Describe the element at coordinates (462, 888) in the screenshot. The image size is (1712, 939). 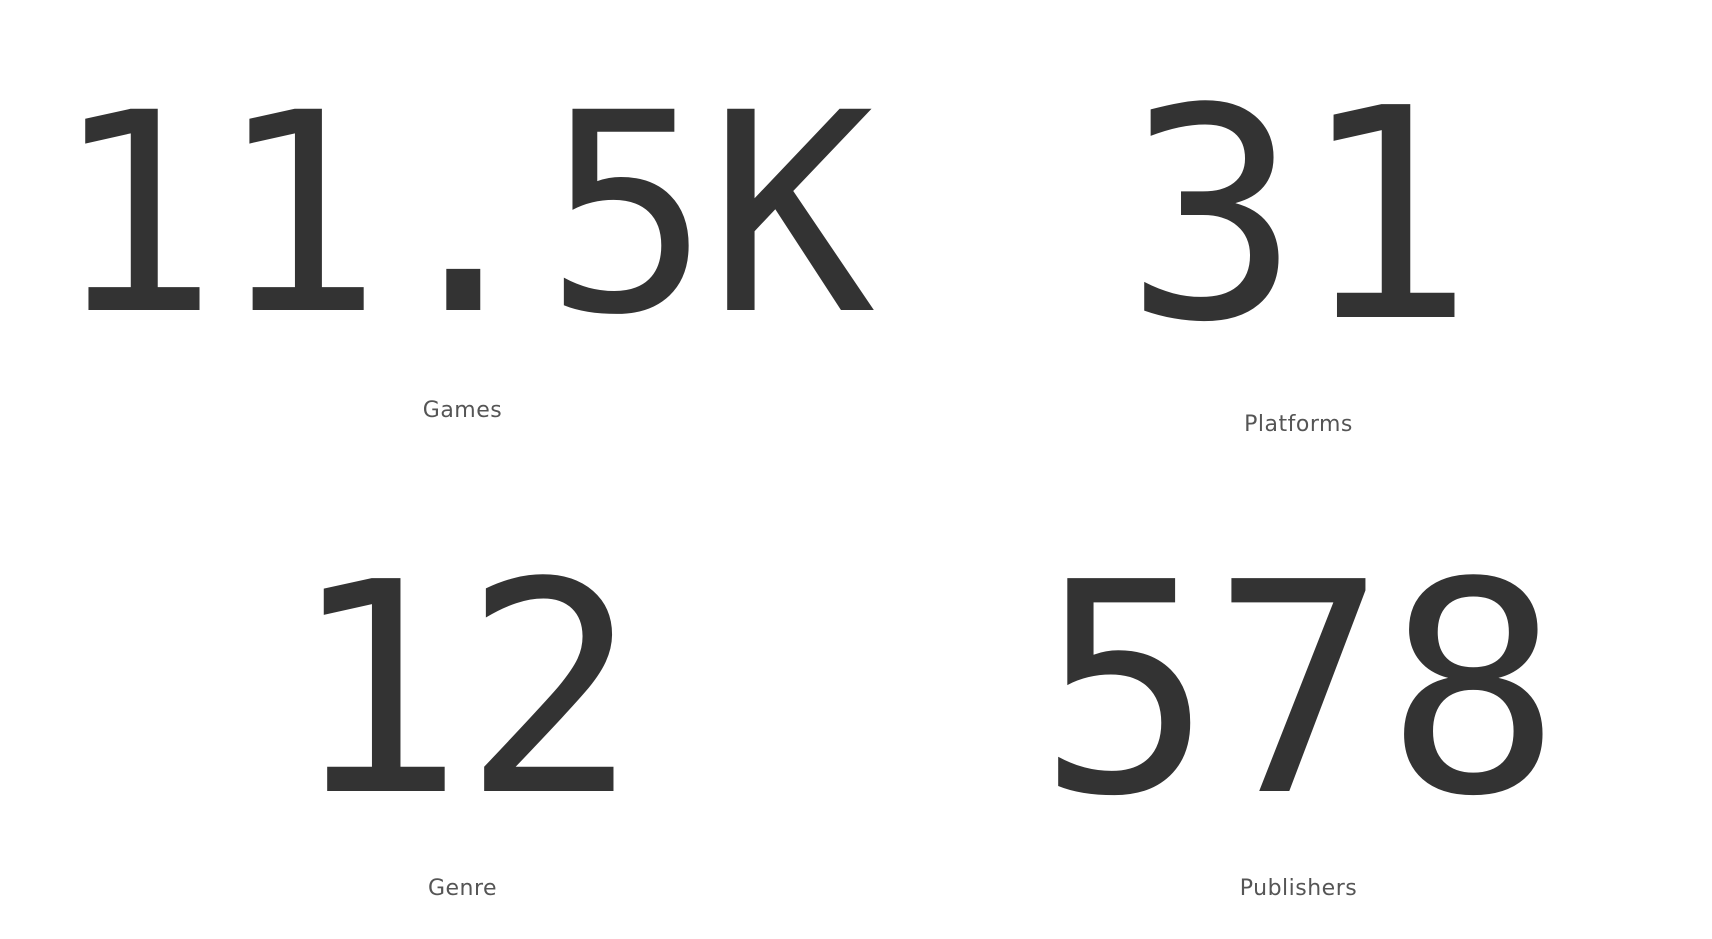
I see `genre-label: Genre` at that location.